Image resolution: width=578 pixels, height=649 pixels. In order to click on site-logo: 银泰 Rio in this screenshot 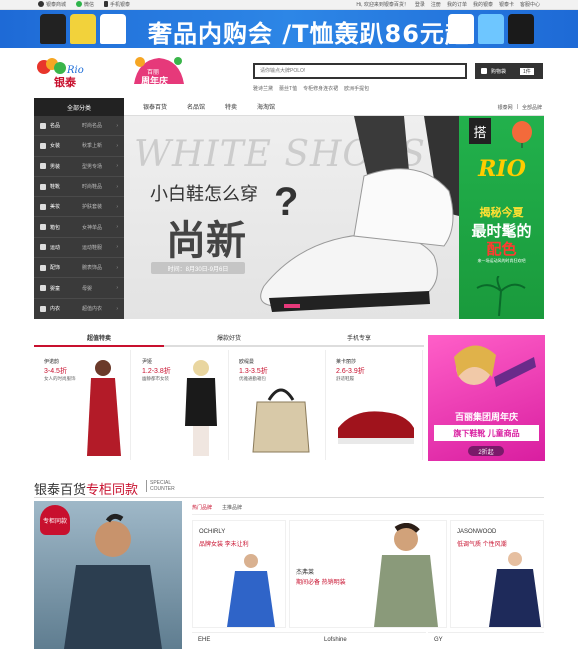, I will do `click(63, 72)`.